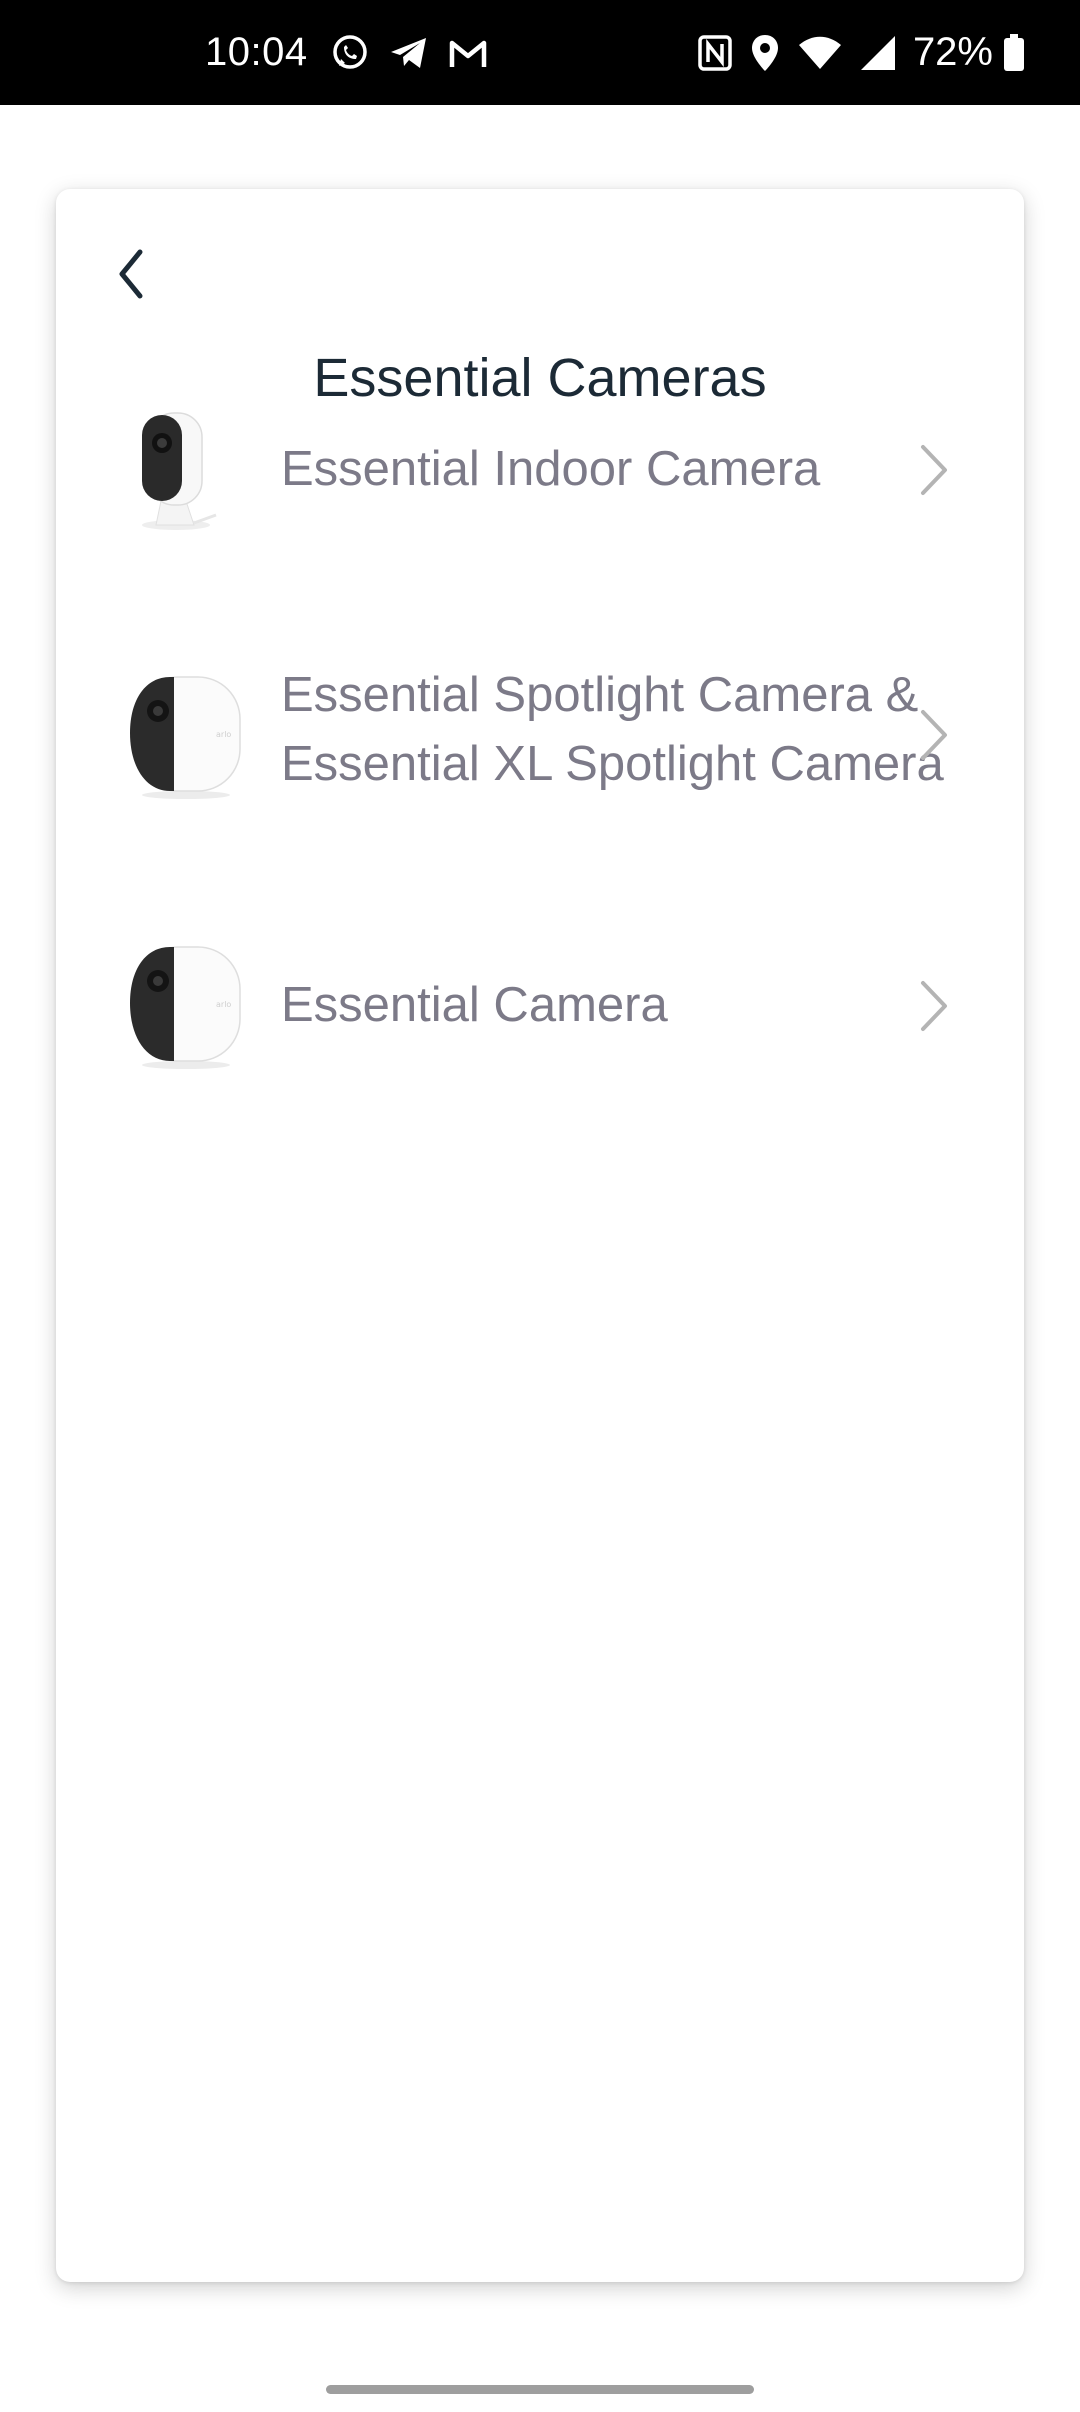 This screenshot has width=1080, height=2412. I want to click on back-button, so click(131, 274).